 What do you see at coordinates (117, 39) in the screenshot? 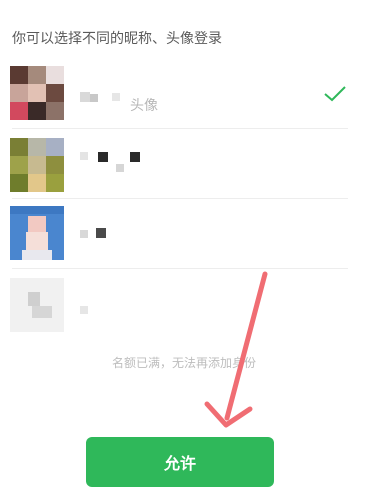
I see `identity-prompt: 你可以选择不同的昵称、头像登录` at bounding box center [117, 39].